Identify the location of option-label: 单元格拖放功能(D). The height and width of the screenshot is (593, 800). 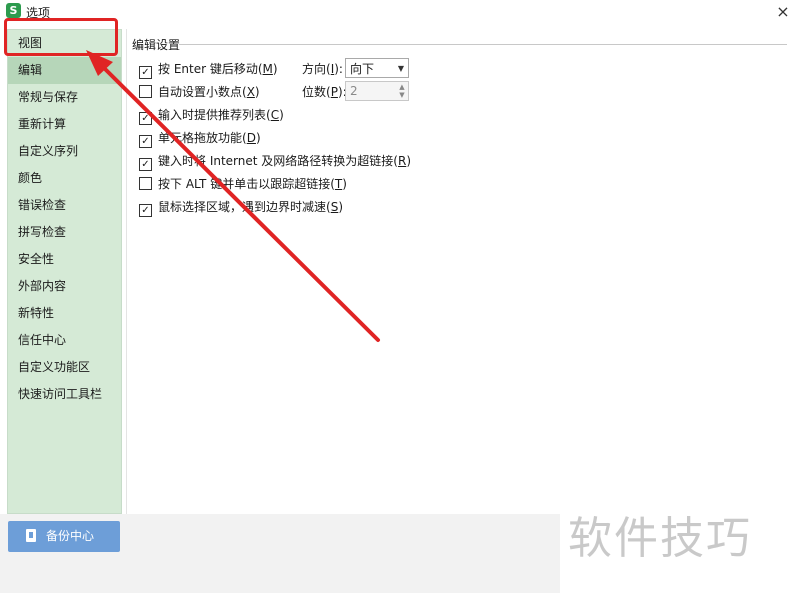
(209, 138).